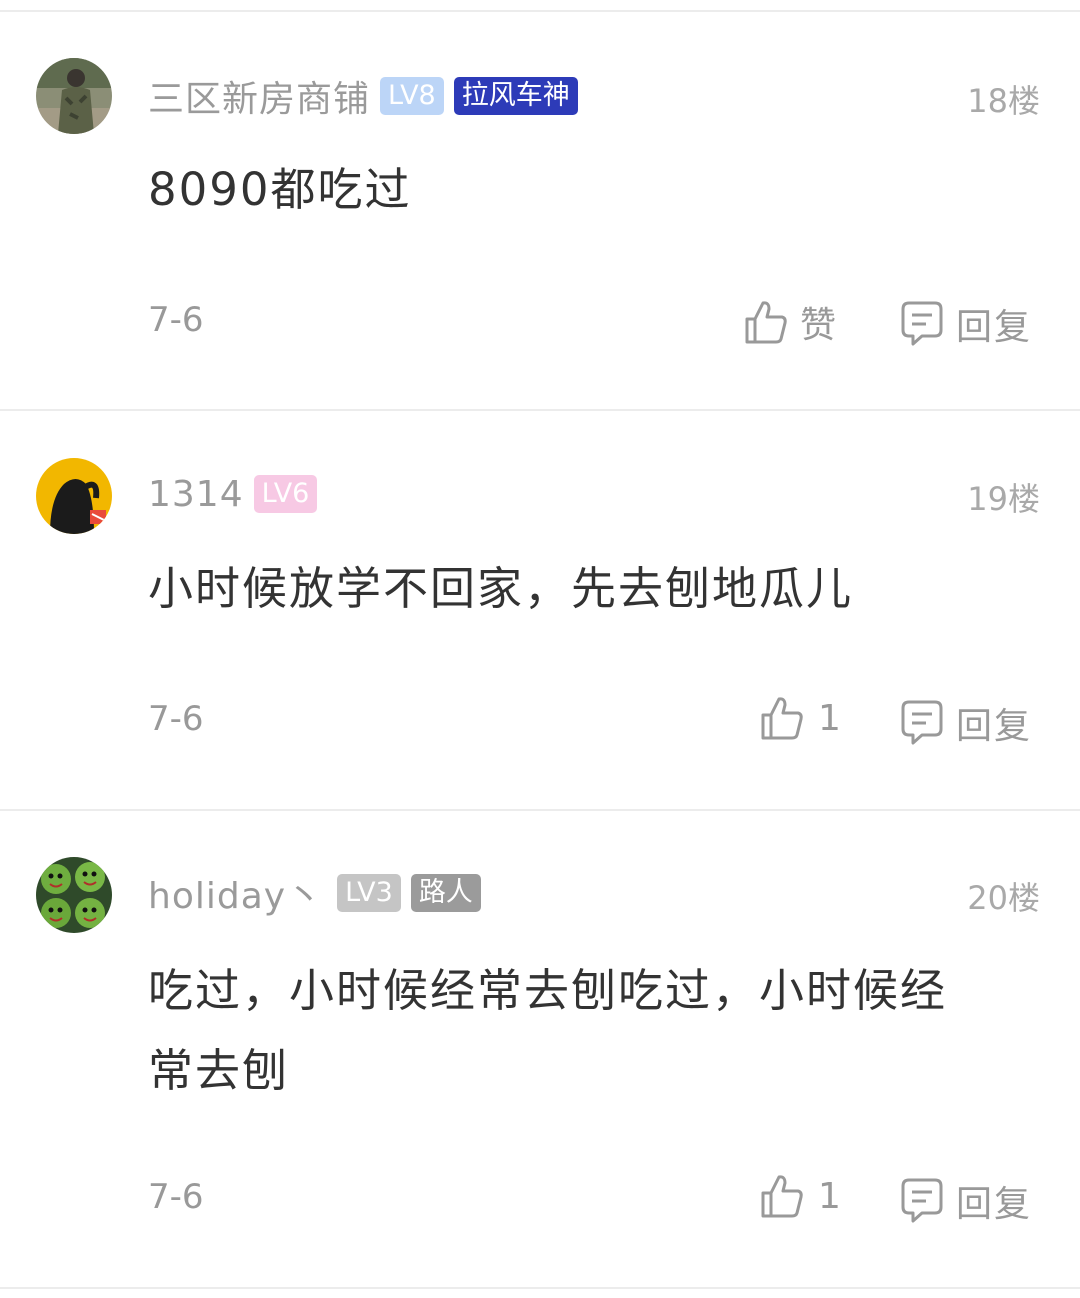 The width and height of the screenshot is (1080, 1298). Describe the element at coordinates (819, 325) in the screenshot. I see `like-label: 赞` at that location.